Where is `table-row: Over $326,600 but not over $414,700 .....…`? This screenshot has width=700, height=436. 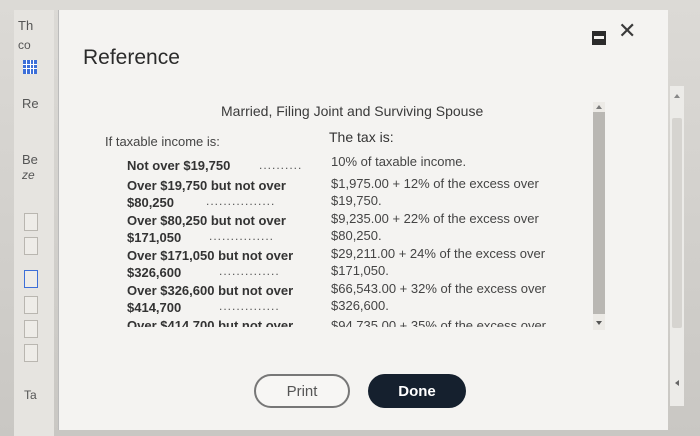
table-row: Over $326,600 but not over $414,700 .....… is located at coordinates (324, 298).